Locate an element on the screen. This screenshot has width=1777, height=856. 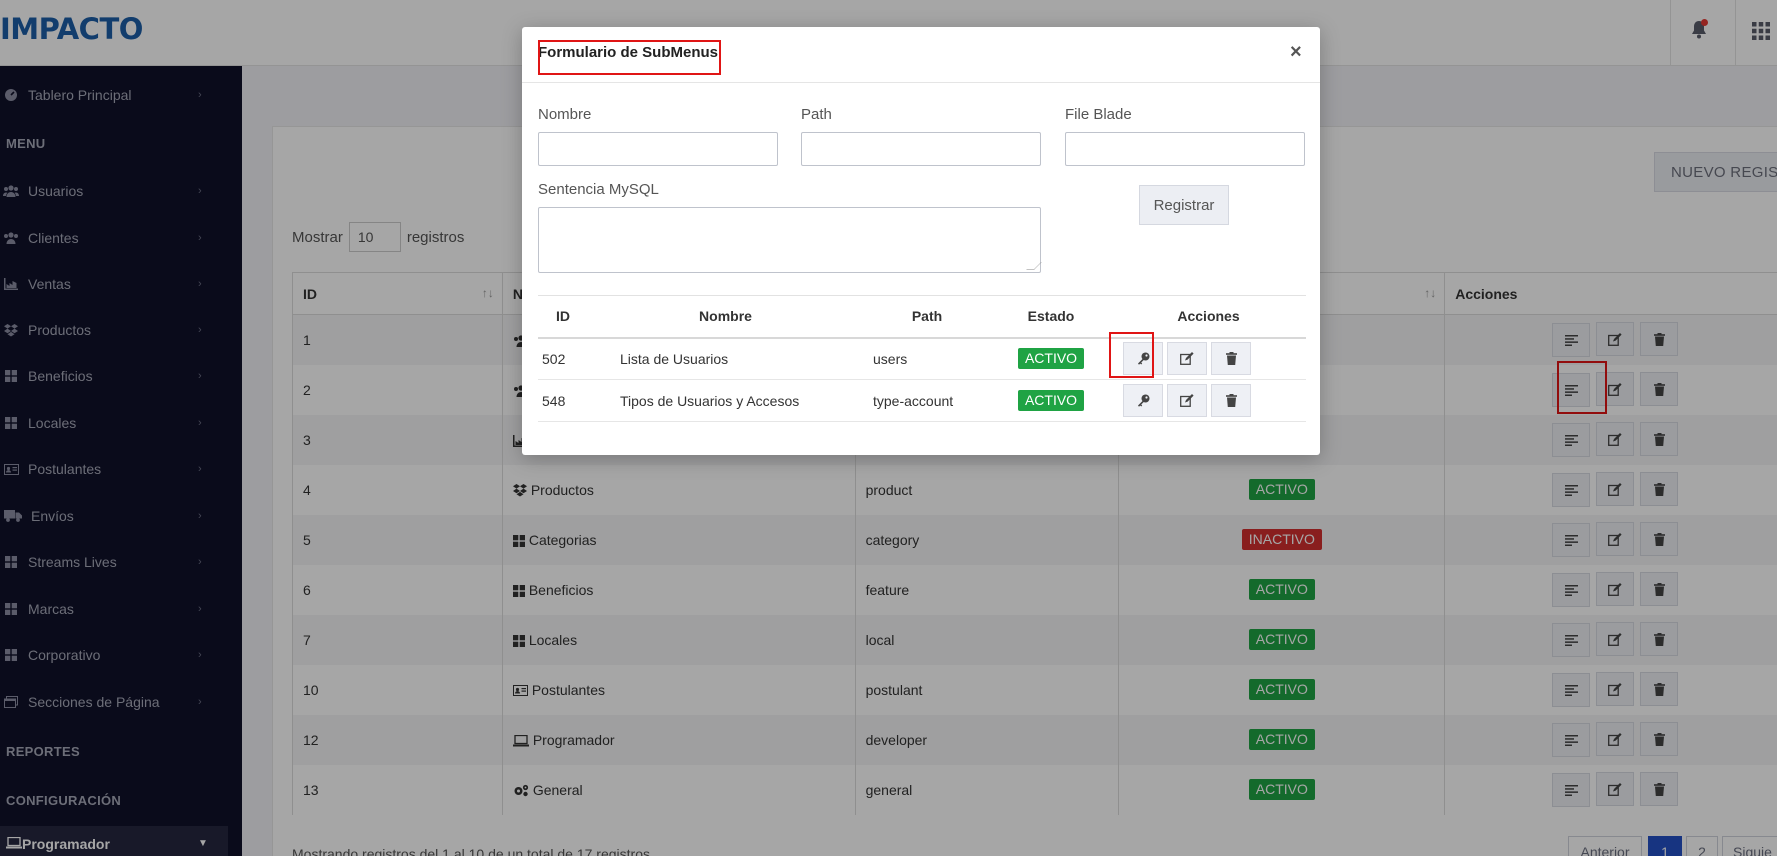
table-row: 502 Lista de Usuarios users ACTIVO is located at coordinates (922, 358).